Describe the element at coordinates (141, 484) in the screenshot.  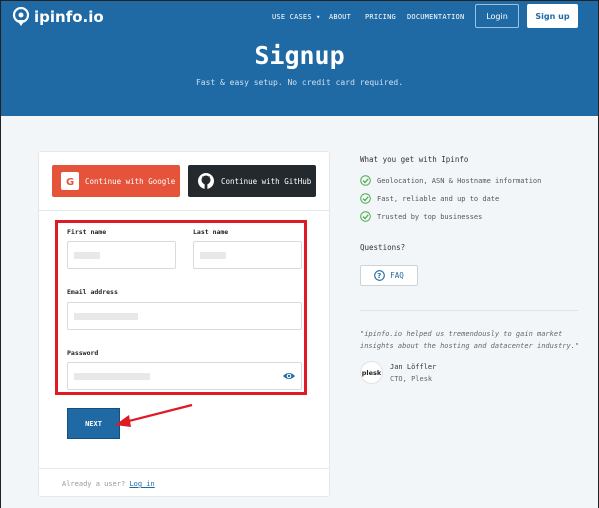
I see `login-link: Log in` at that location.